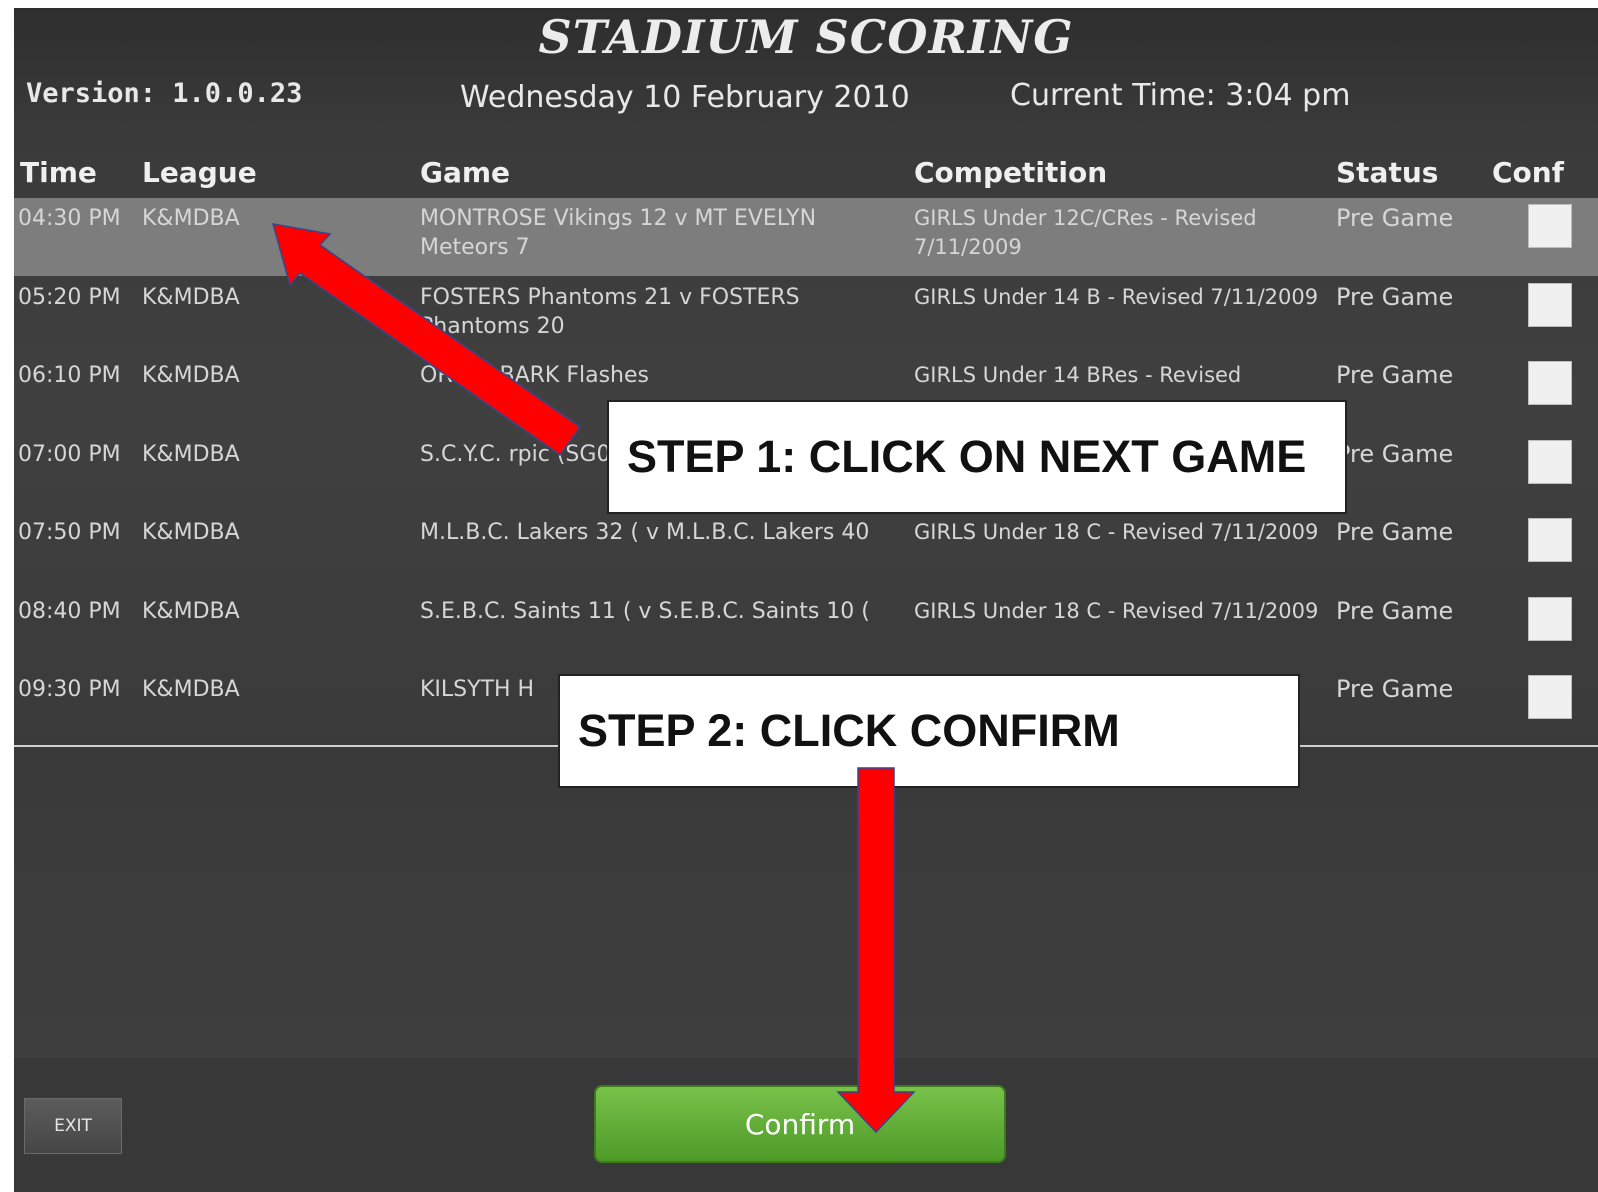  I want to click on time-cell: 06:10 PM, so click(69, 375).